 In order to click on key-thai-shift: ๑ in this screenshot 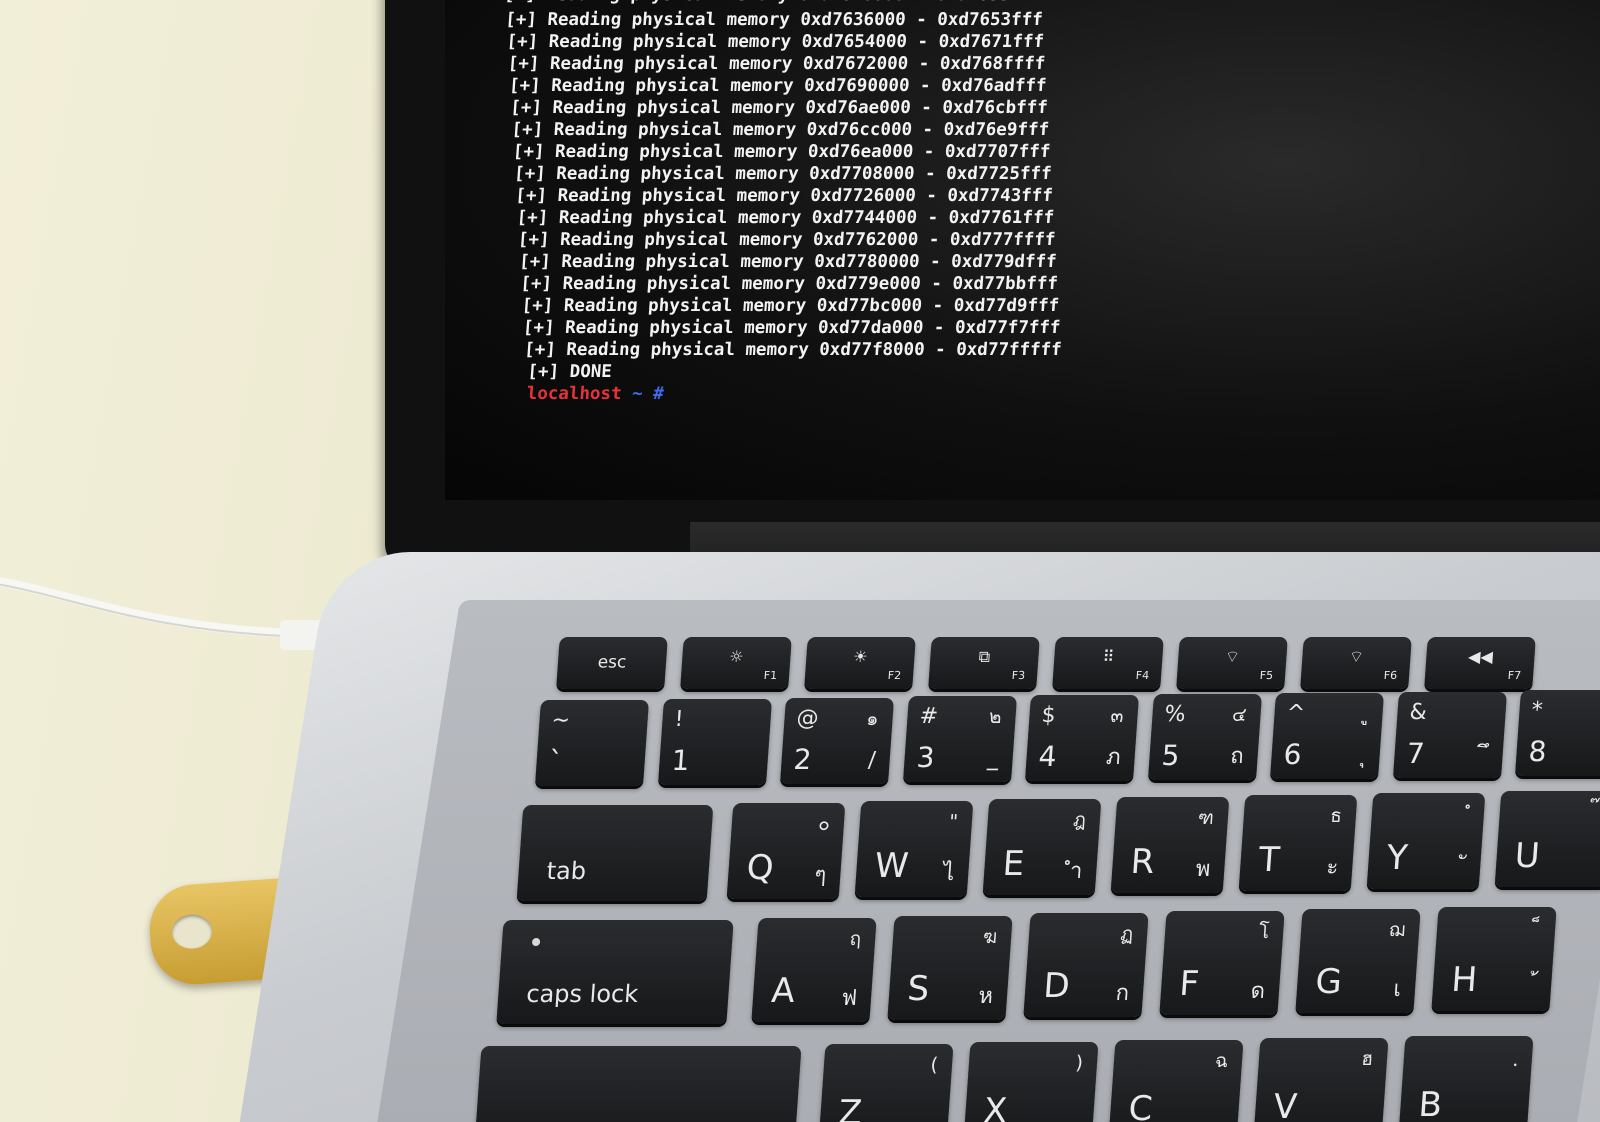, I will do `click(872, 718)`.